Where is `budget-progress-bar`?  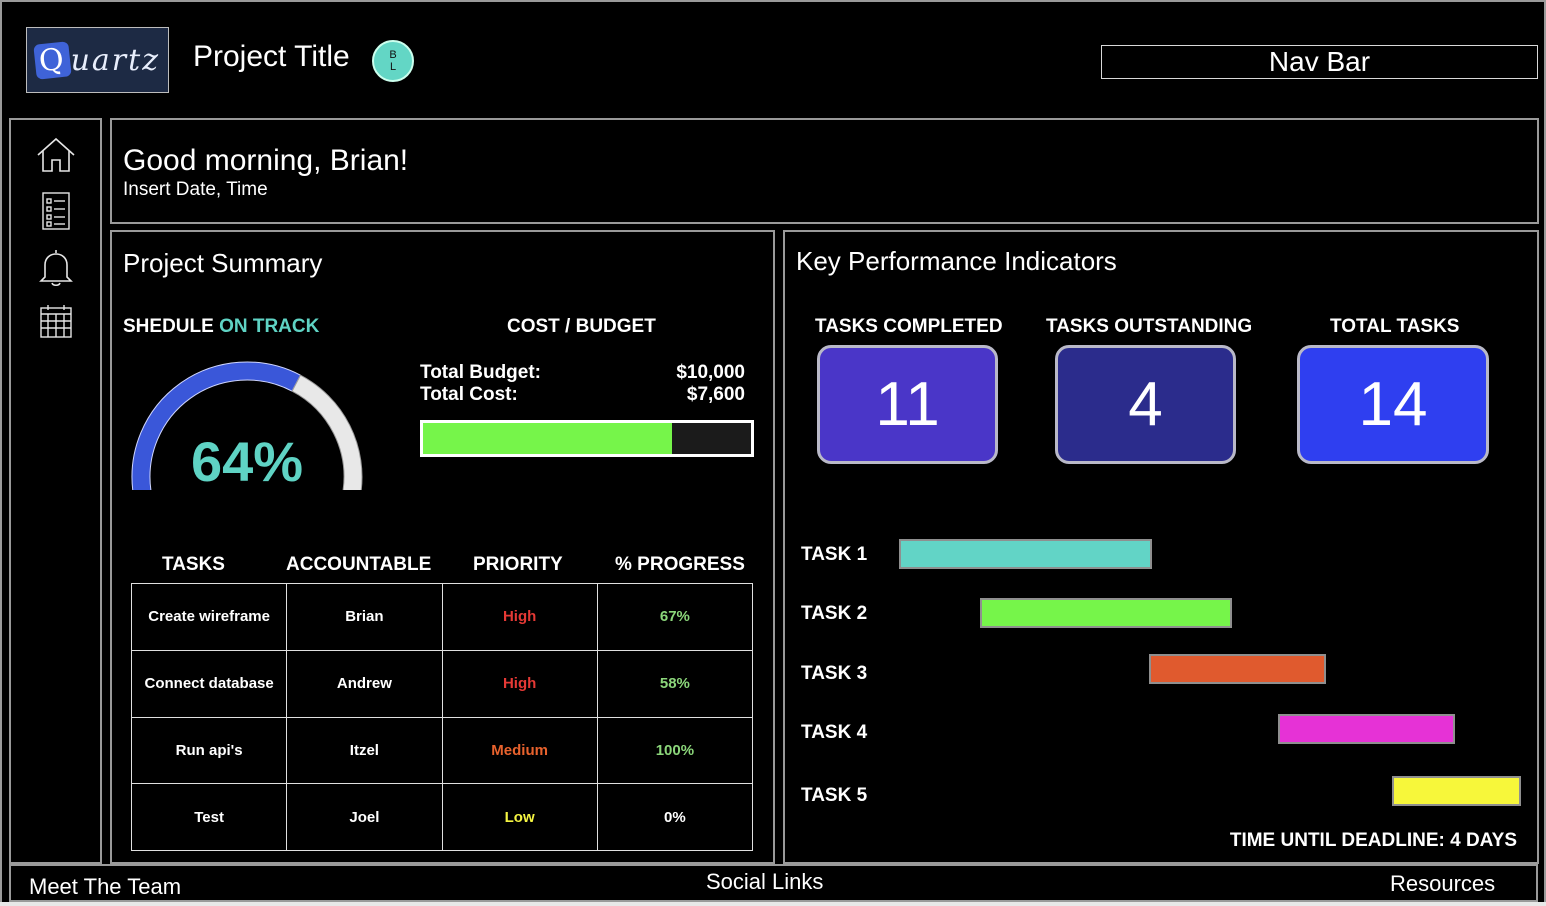 budget-progress-bar is located at coordinates (587, 438).